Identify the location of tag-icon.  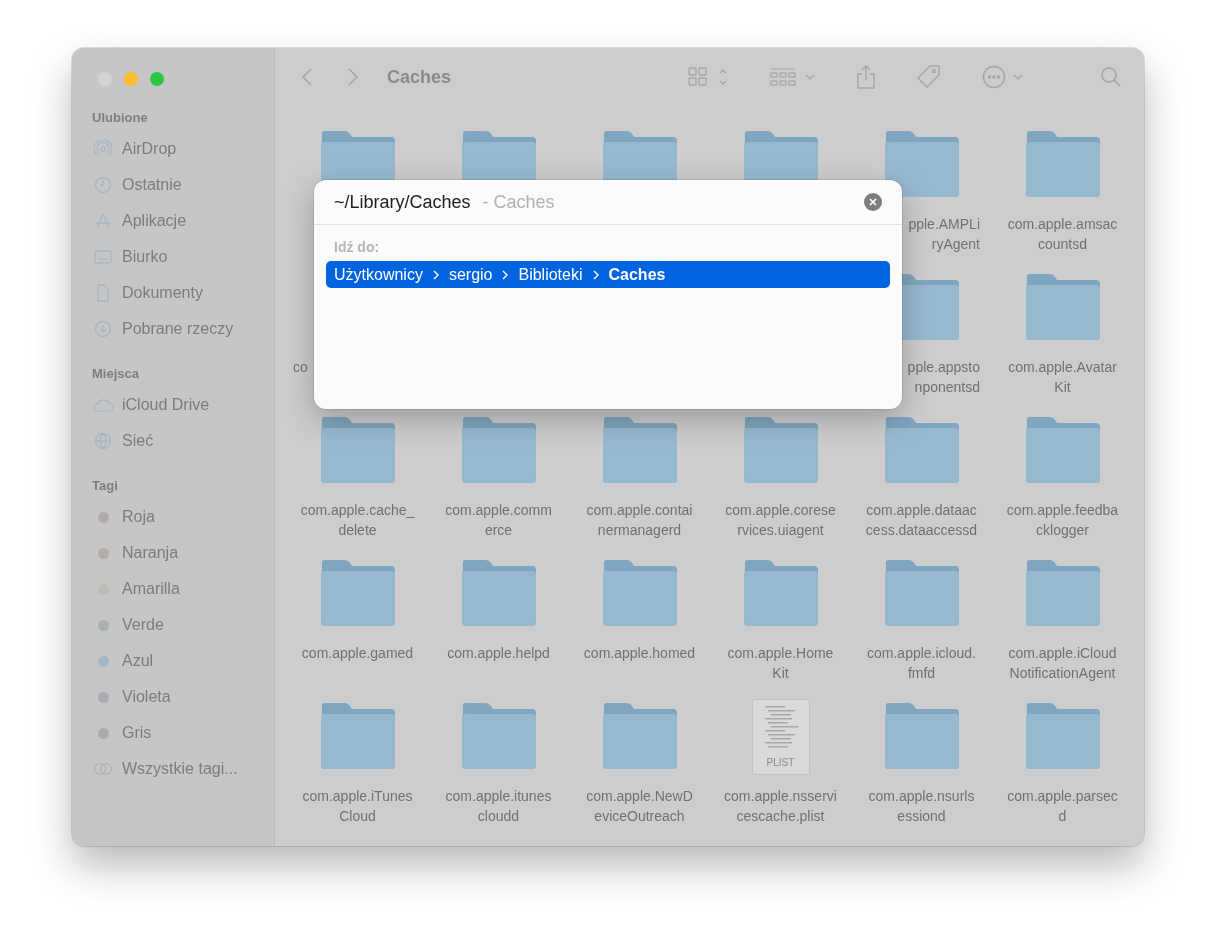
(929, 77).